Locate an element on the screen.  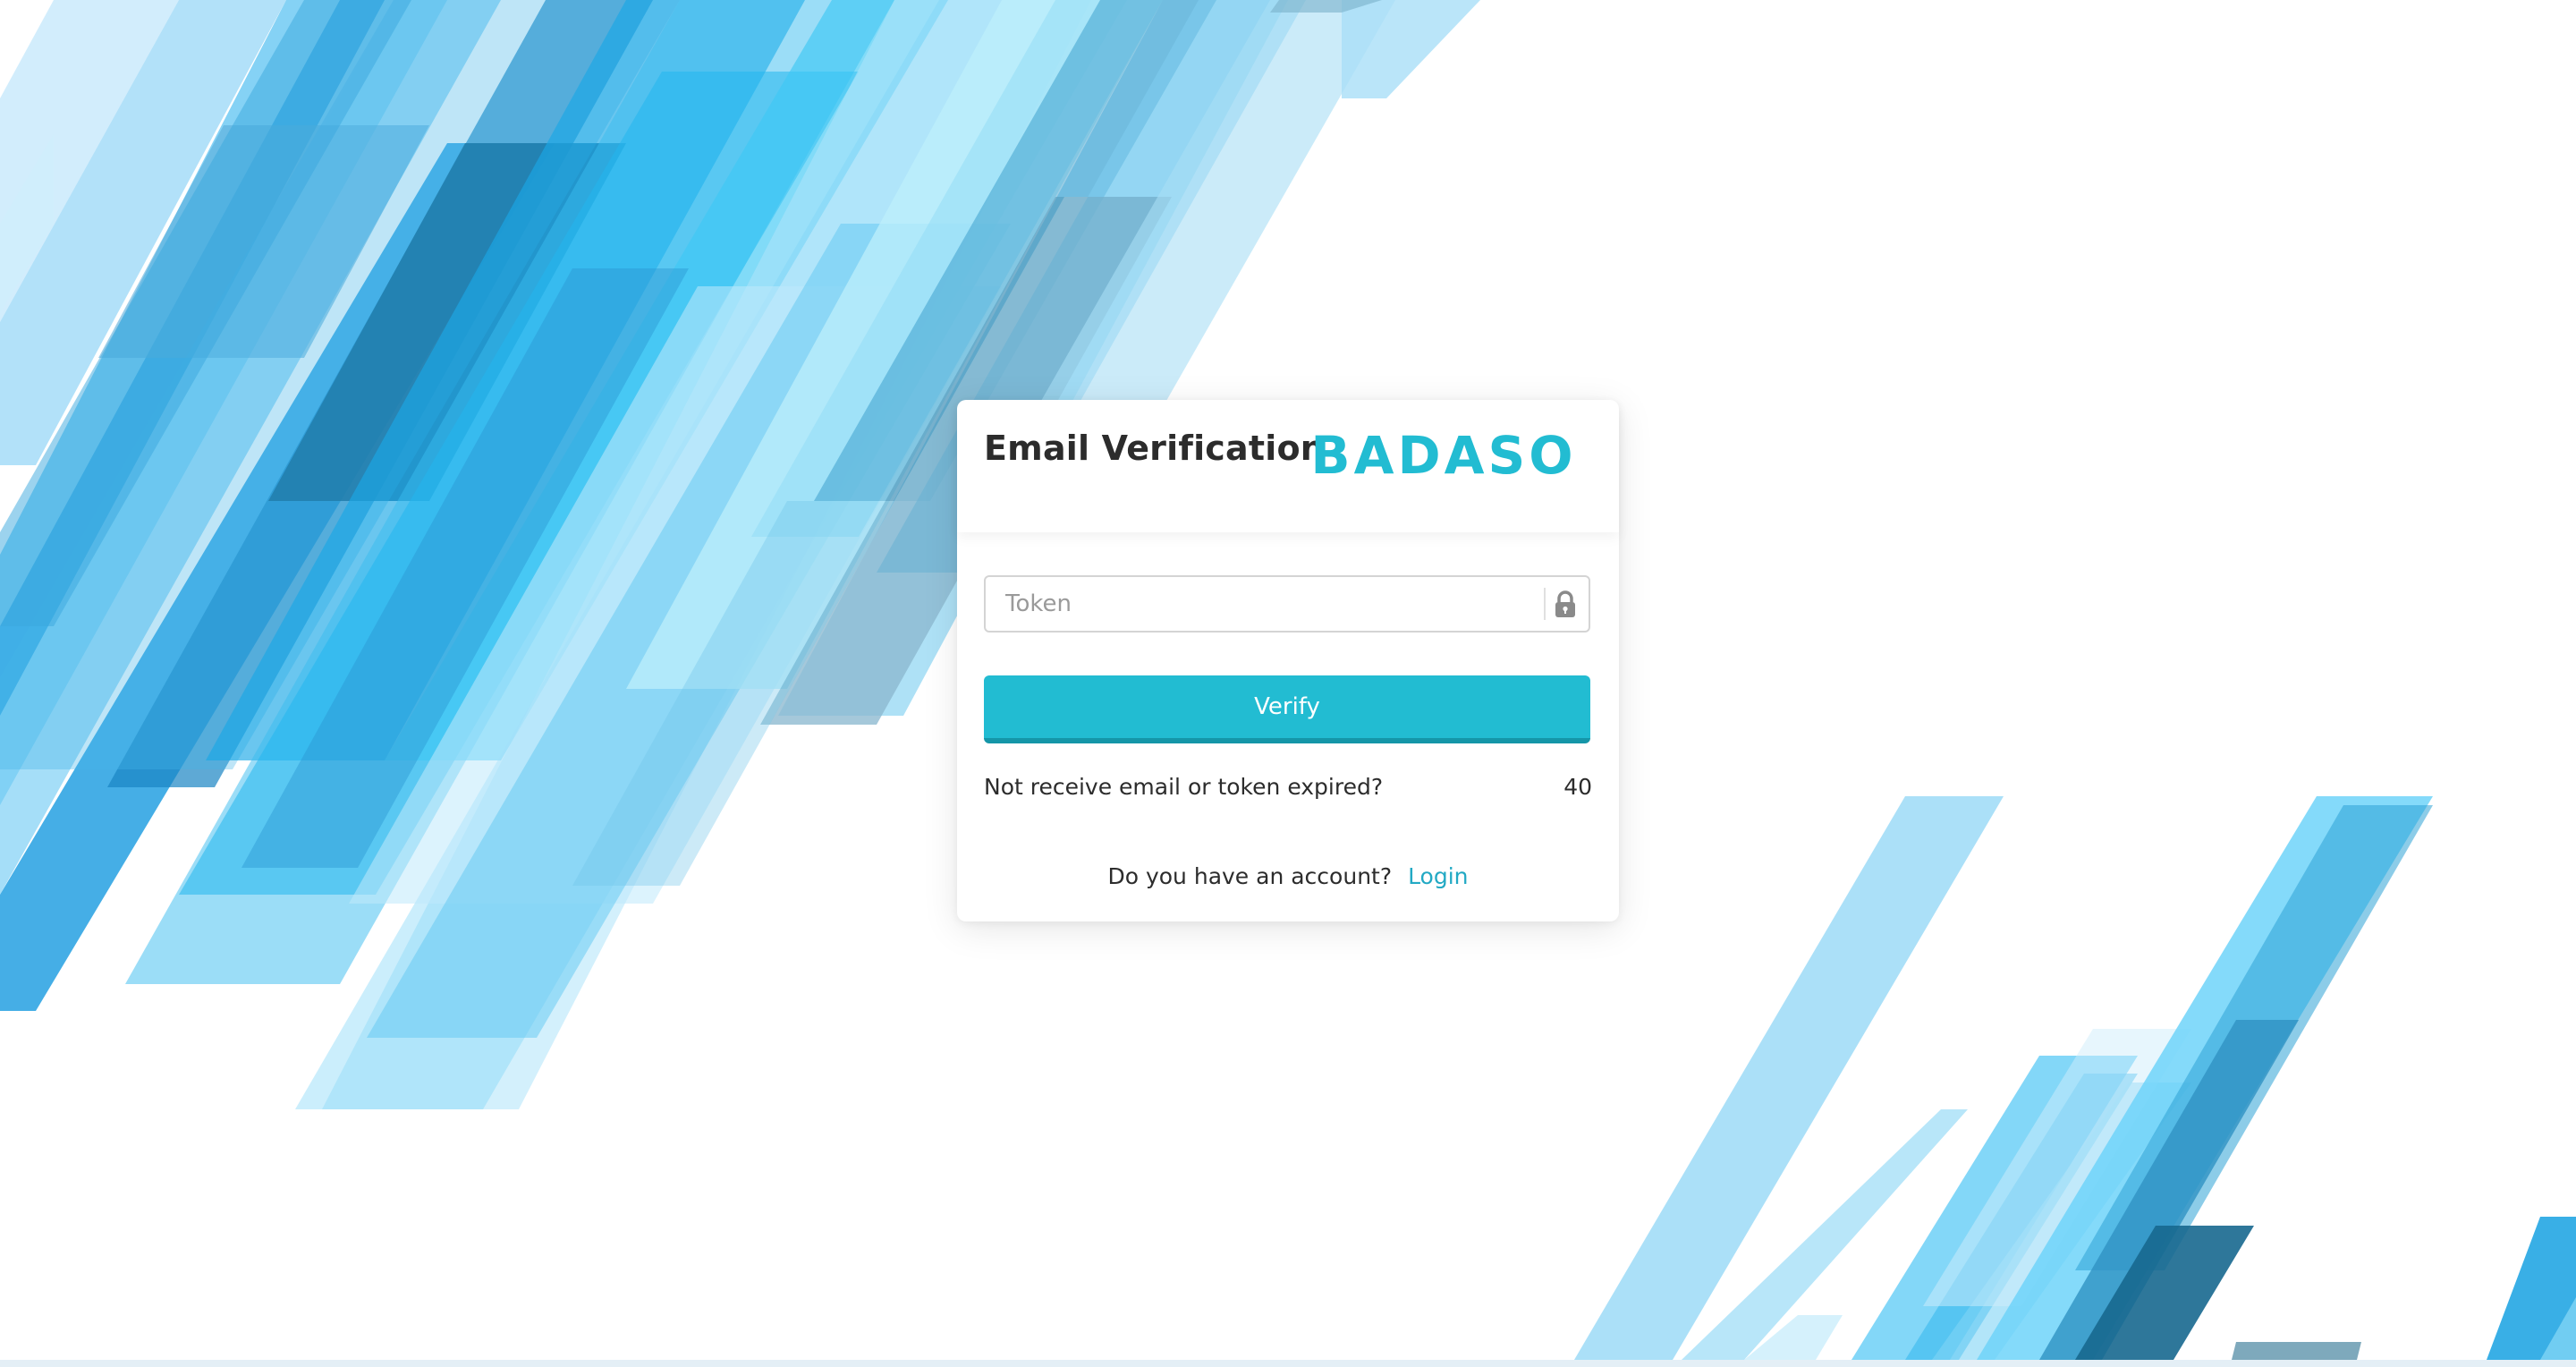
page-title: Email Verification is located at coordinates (1155, 448).